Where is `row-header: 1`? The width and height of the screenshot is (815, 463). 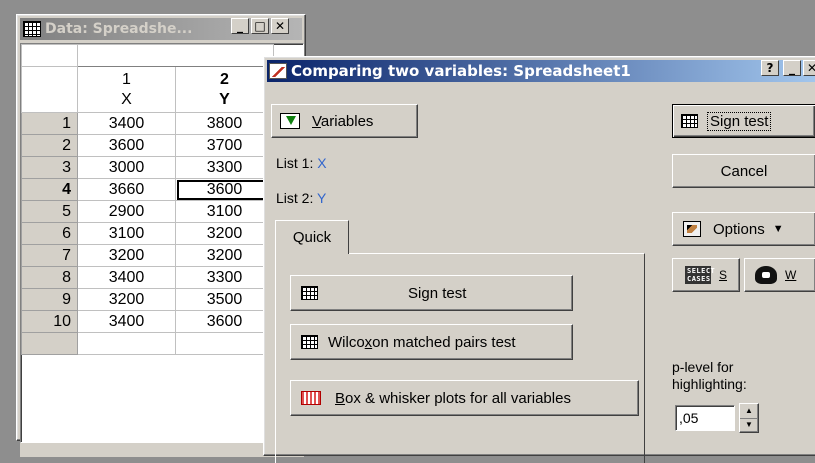 row-header: 1 is located at coordinates (49, 123).